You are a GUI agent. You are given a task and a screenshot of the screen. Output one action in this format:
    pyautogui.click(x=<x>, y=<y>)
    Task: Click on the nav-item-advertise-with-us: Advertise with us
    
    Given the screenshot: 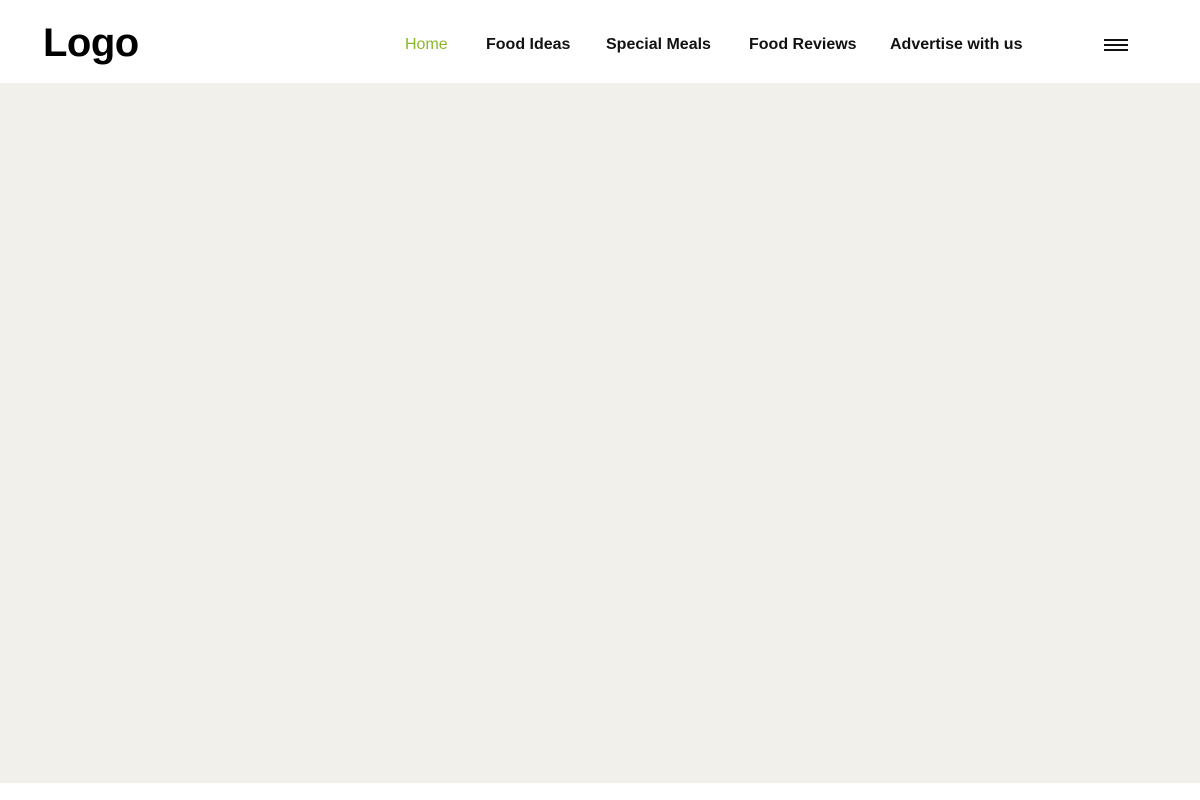 What is the action you would take?
    pyautogui.click(x=956, y=45)
    